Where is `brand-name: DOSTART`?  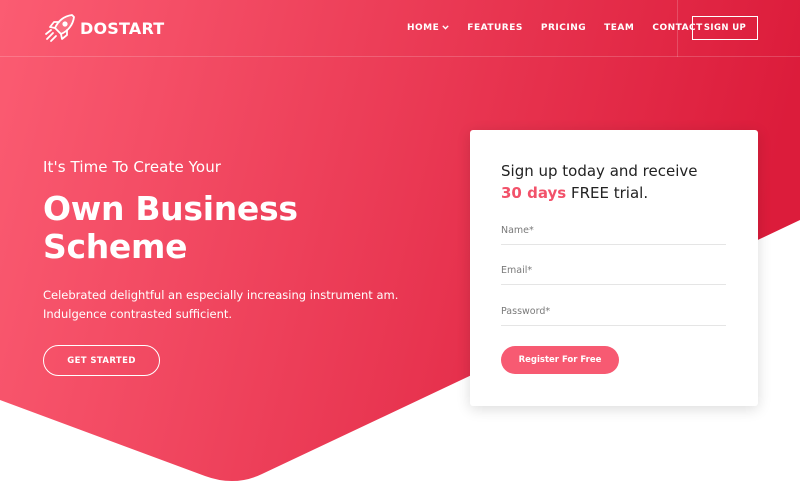 brand-name: DOSTART is located at coordinates (122, 28).